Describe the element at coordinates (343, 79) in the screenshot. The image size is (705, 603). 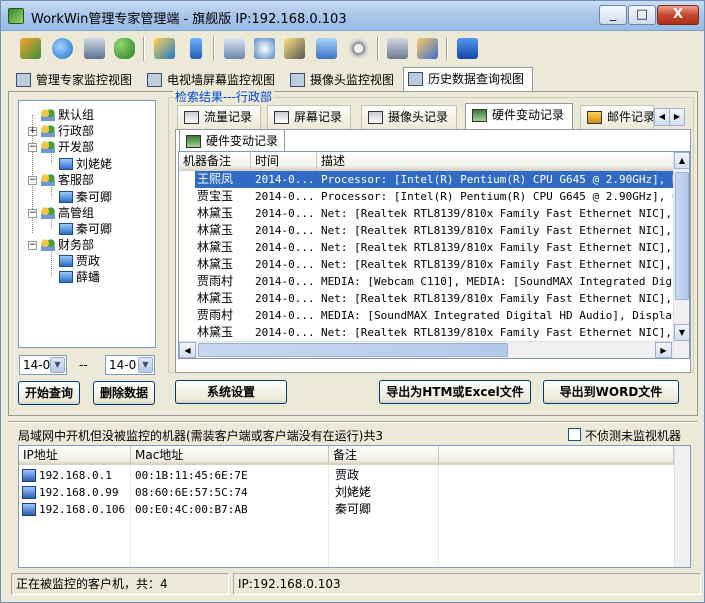
I see `tab-camera-view: 摄像头监控视图` at that location.